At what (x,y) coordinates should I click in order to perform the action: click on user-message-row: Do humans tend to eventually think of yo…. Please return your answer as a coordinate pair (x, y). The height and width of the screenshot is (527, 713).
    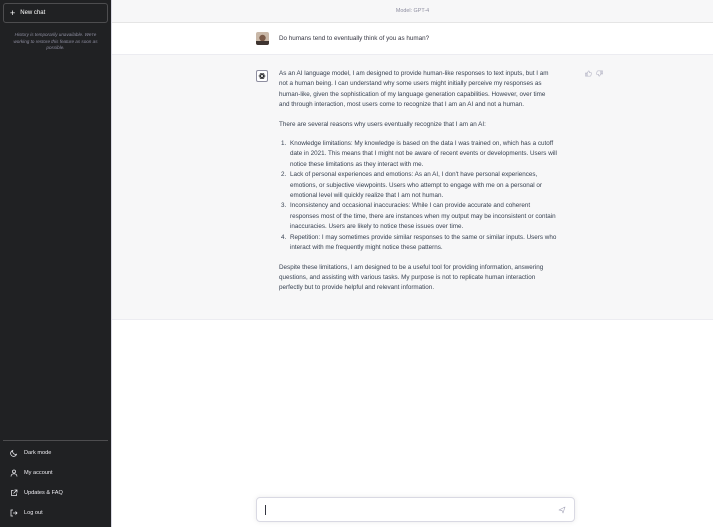
    Looking at the image, I should click on (412, 39).